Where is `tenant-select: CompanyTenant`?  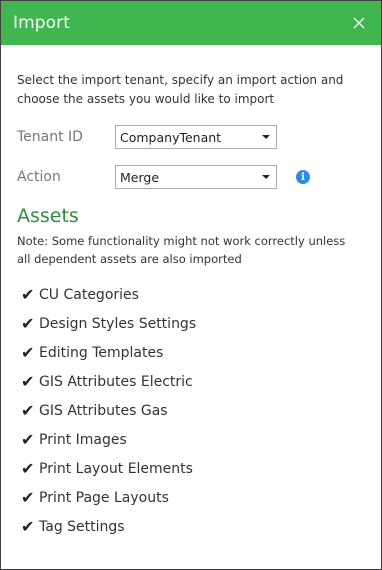 tenant-select: CompanyTenant is located at coordinates (196, 137).